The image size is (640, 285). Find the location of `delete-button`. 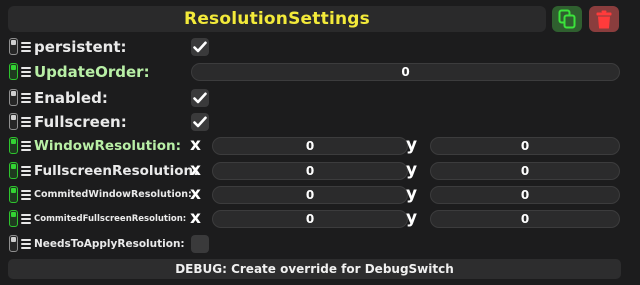

delete-button is located at coordinates (604, 19).